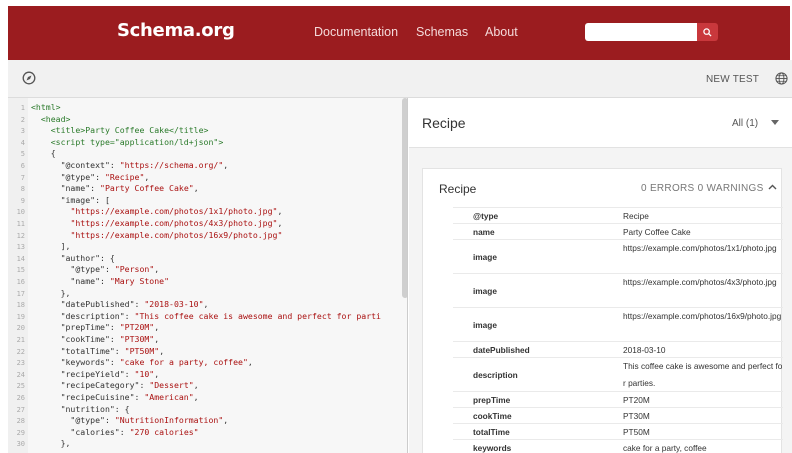 This screenshot has width=792, height=453. What do you see at coordinates (207, 421) in the screenshot?
I see `code-line: 28 "@type": "NutritionInformation",` at bounding box center [207, 421].